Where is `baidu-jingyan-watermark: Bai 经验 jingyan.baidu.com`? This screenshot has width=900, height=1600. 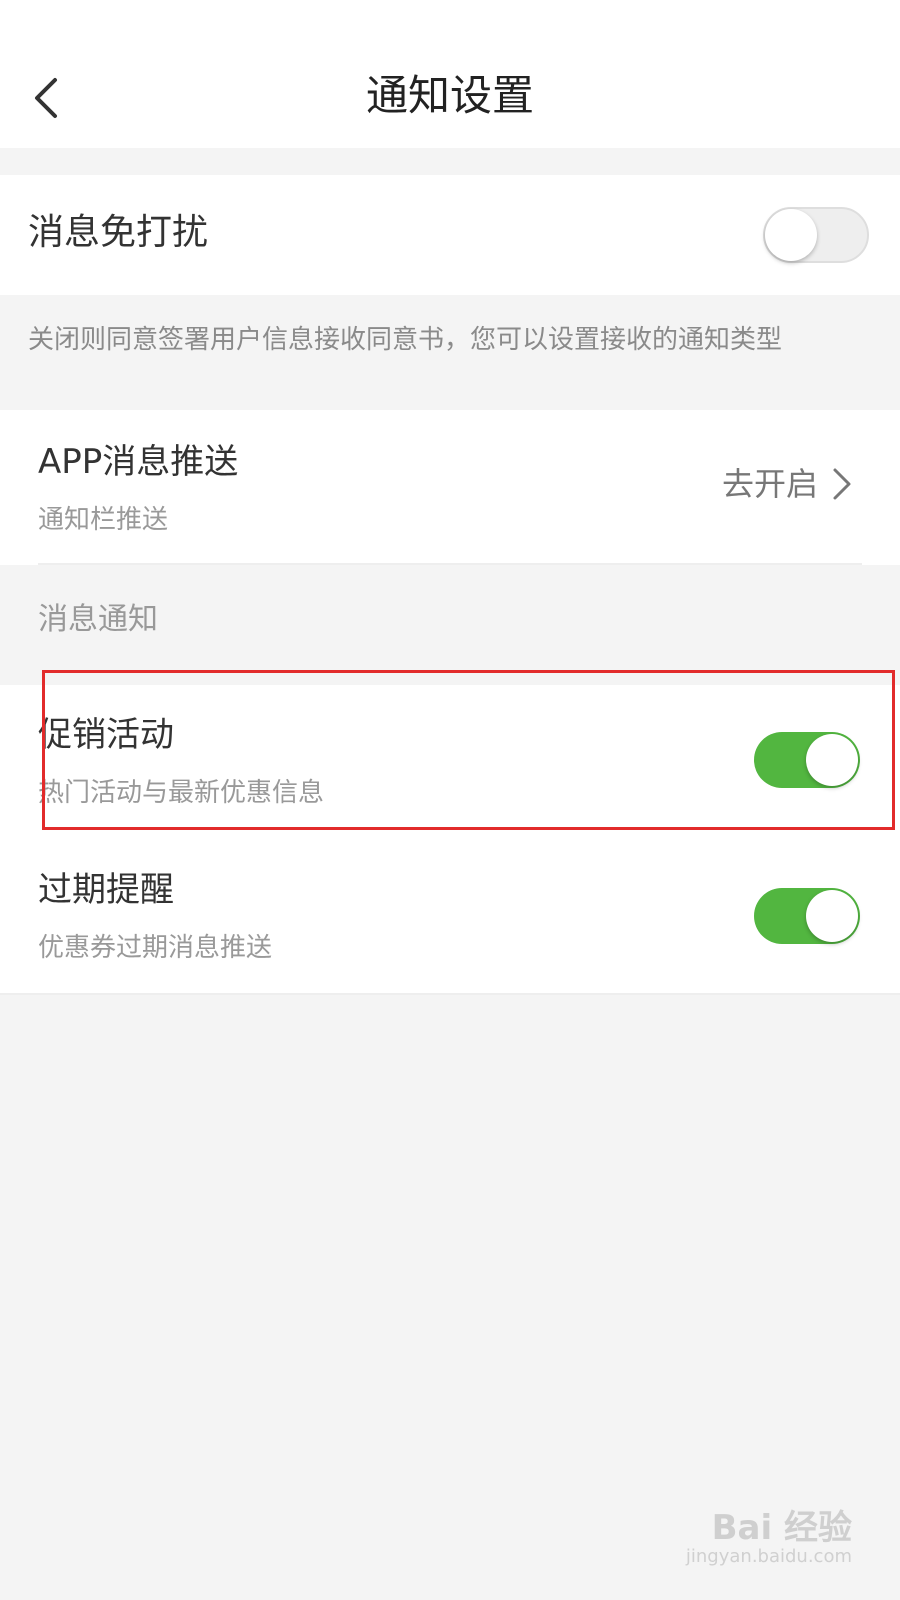 baidu-jingyan-watermark: Bai 经验 jingyan.baidu.com is located at coordinates (769, 1539).